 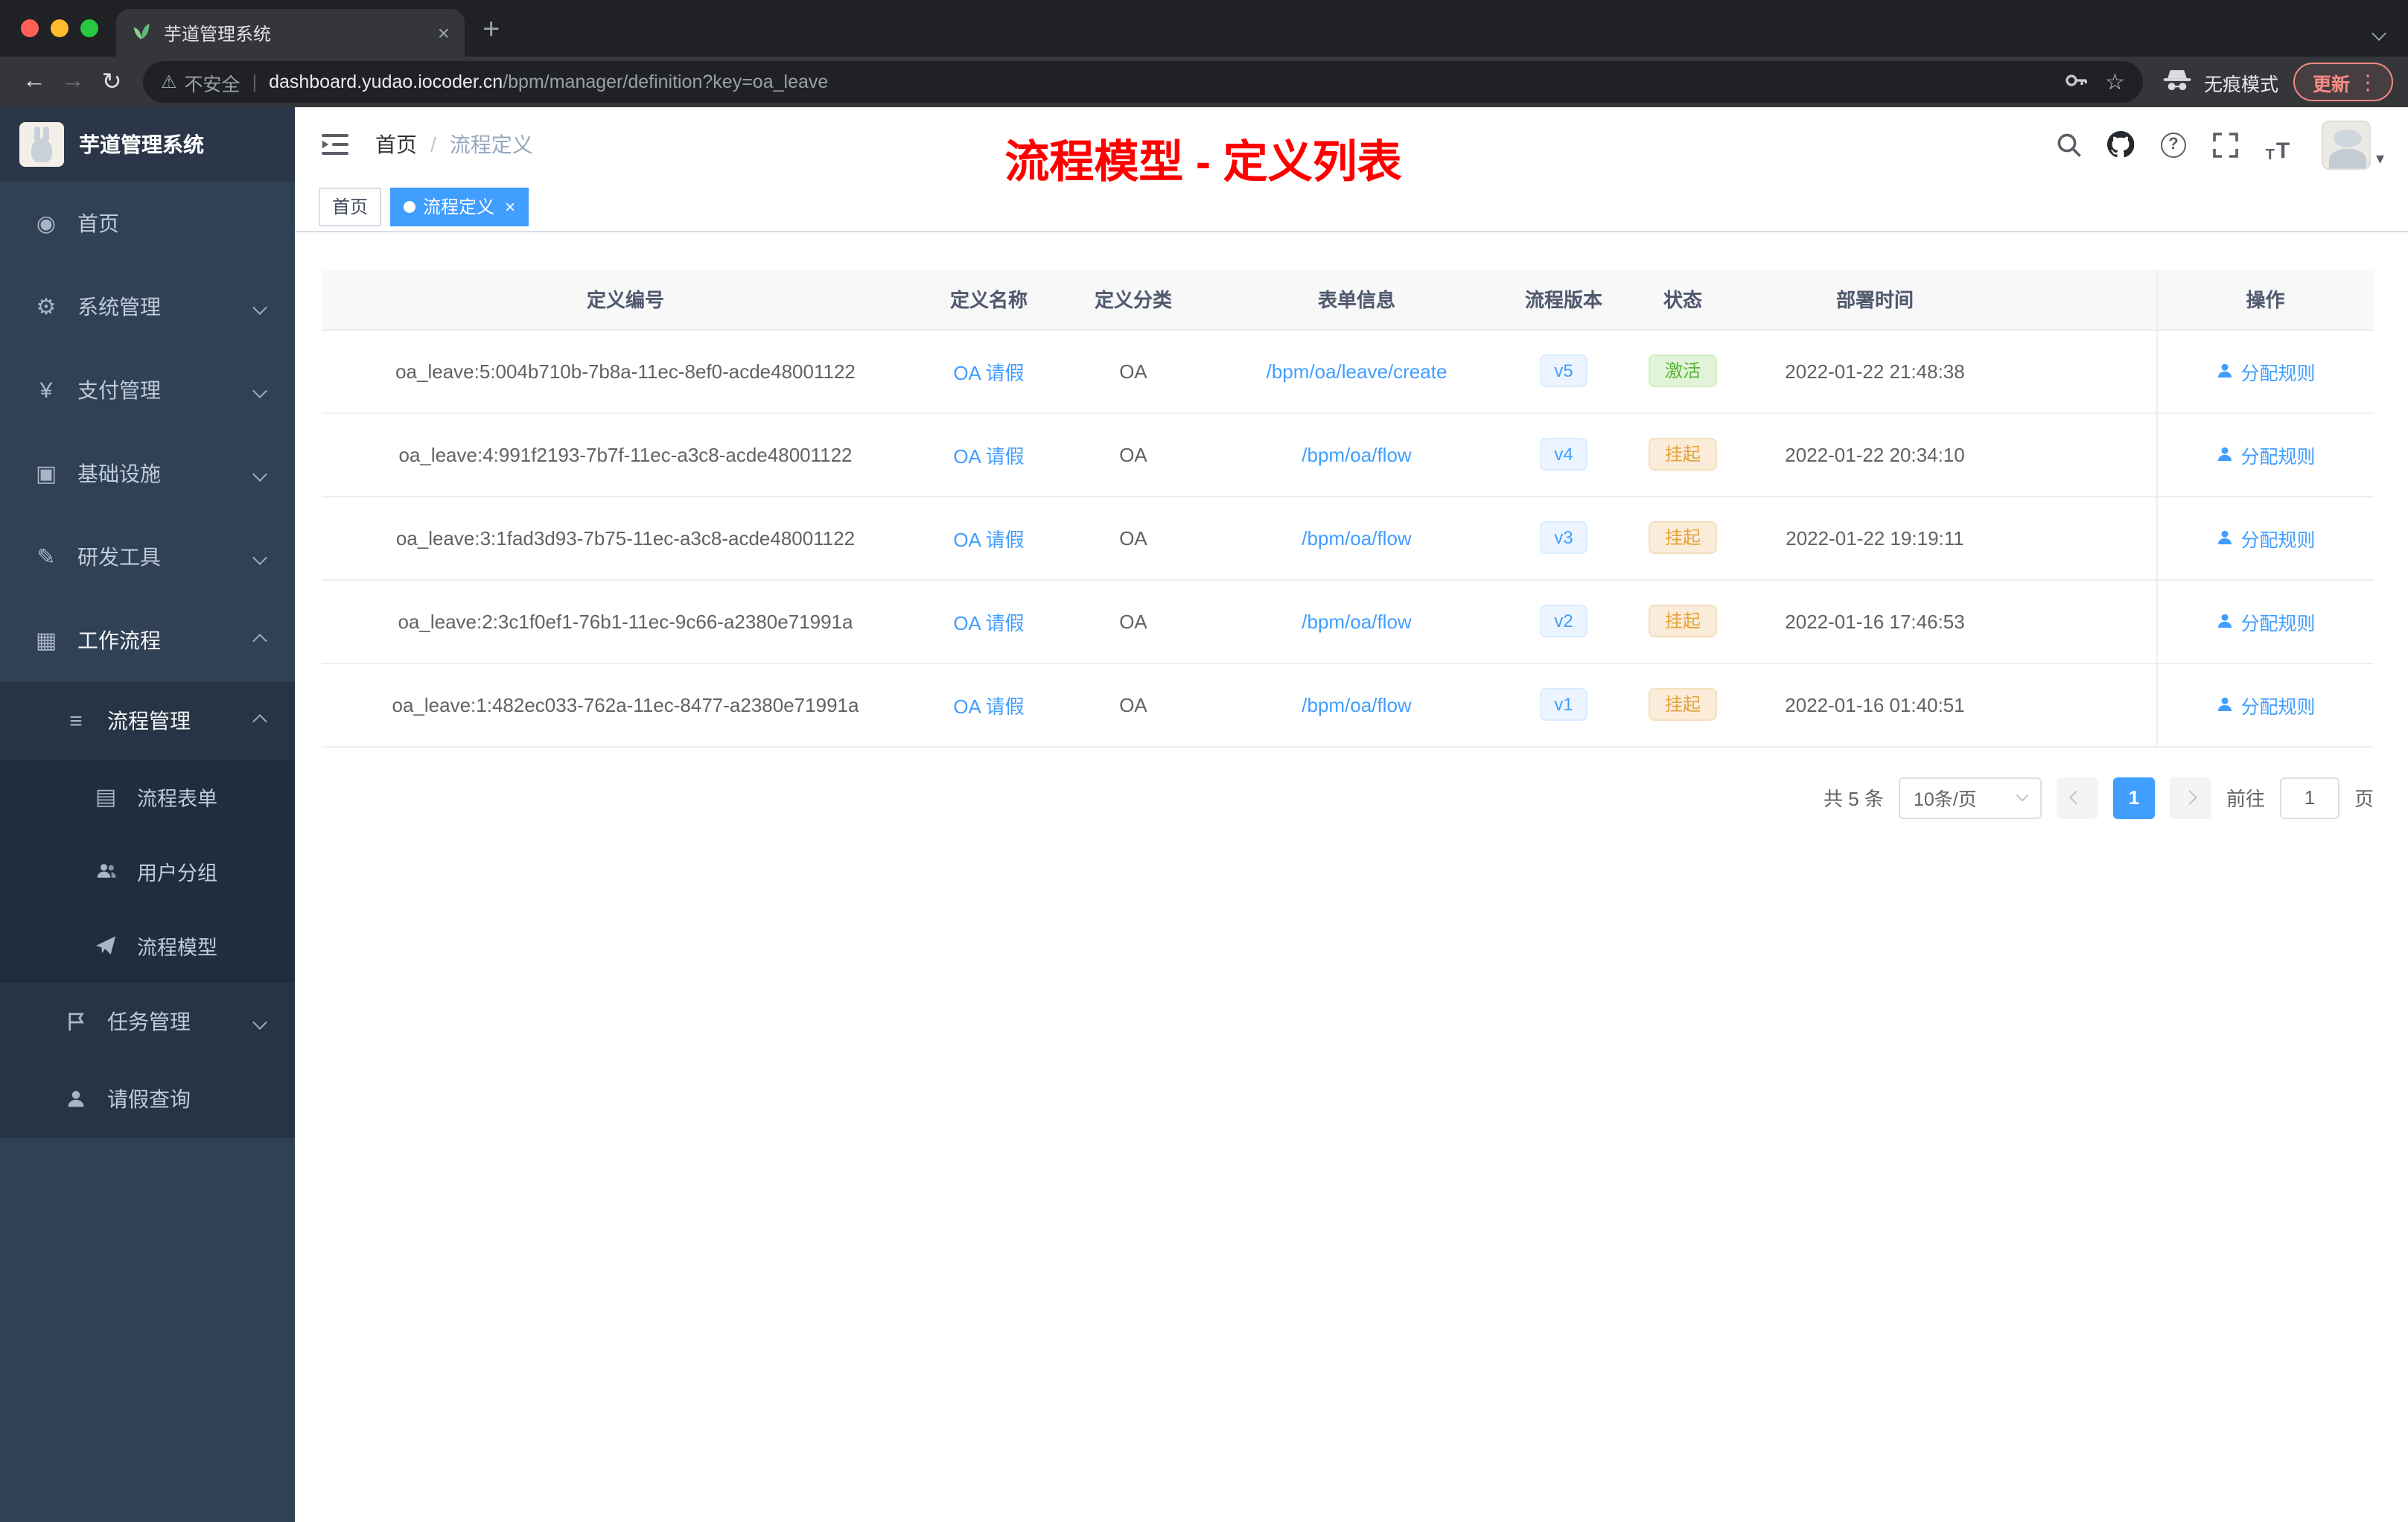 I want to click on url-path: /bpm/manager/definition?key=oa_leave, so click(x=666, y=81).